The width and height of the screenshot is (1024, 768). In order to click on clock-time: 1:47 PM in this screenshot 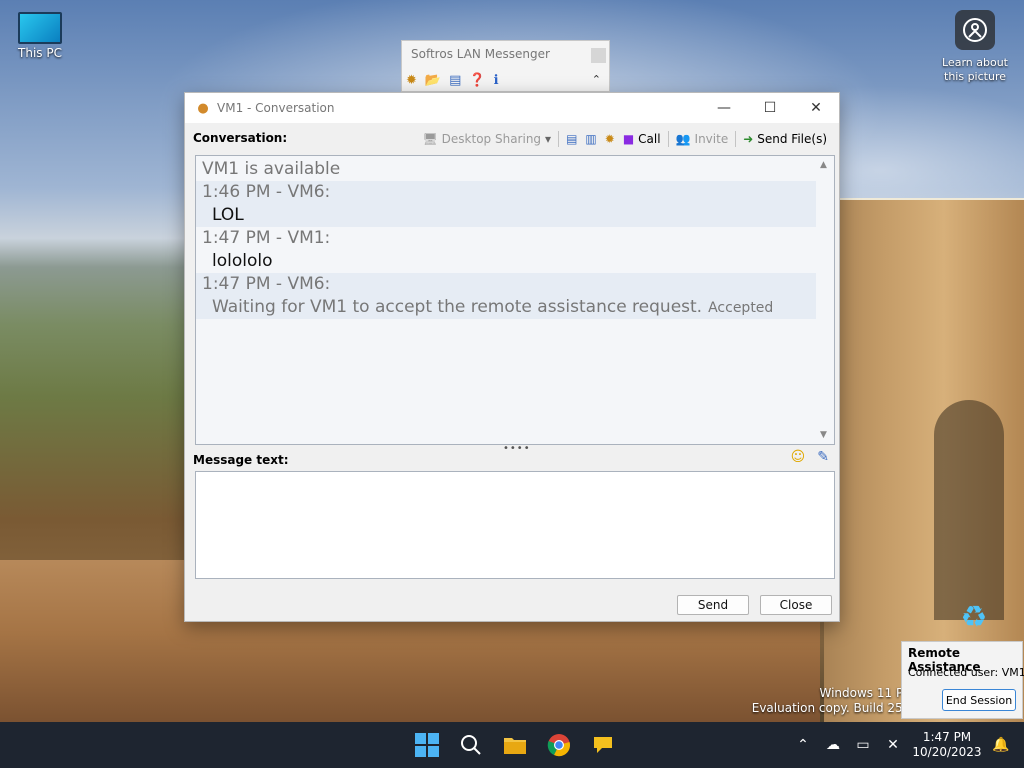, I will do `click(947, 737)`.